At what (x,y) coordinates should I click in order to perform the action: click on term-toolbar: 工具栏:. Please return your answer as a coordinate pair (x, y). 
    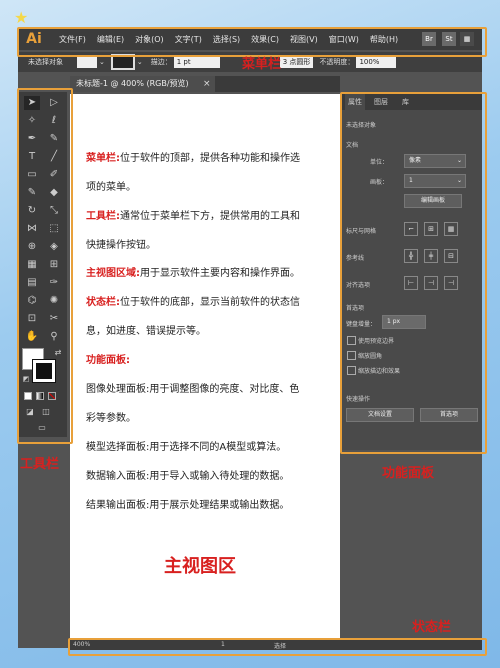
    Looking at the image, I should click on (103, 216).